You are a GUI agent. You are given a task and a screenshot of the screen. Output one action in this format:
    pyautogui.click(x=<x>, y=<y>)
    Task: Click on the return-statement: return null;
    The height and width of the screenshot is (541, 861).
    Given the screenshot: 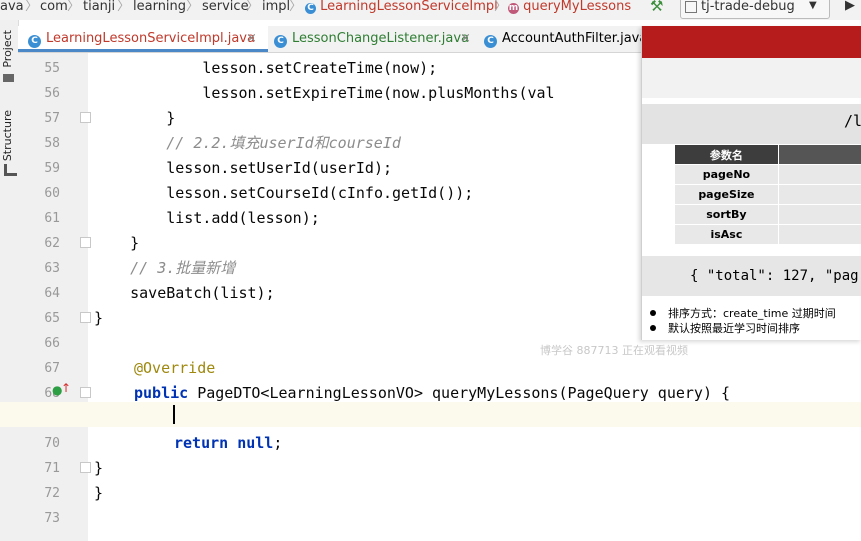 What is the action you would take?
    pyautogui.click(x=228, y=443)
    